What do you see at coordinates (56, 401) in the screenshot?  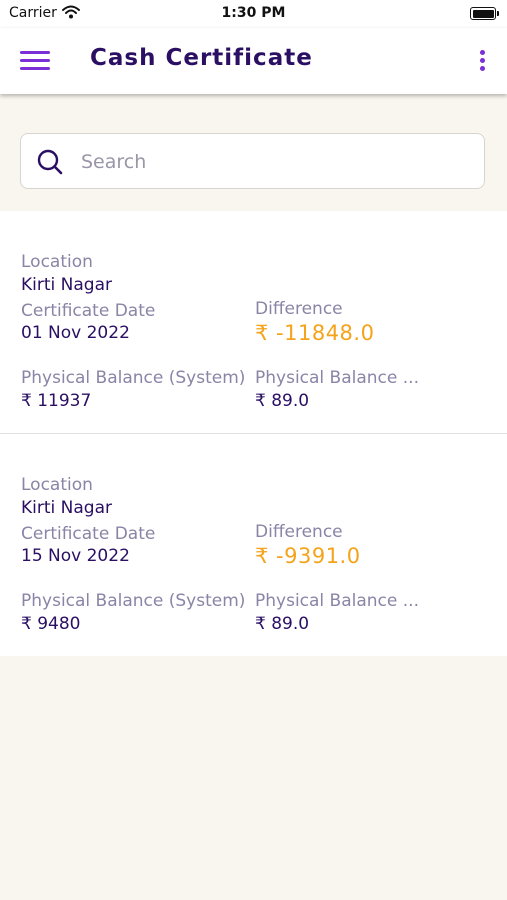 I see `physical-balance-system-value: ₹ 11937` at bounding box center [56, 401].